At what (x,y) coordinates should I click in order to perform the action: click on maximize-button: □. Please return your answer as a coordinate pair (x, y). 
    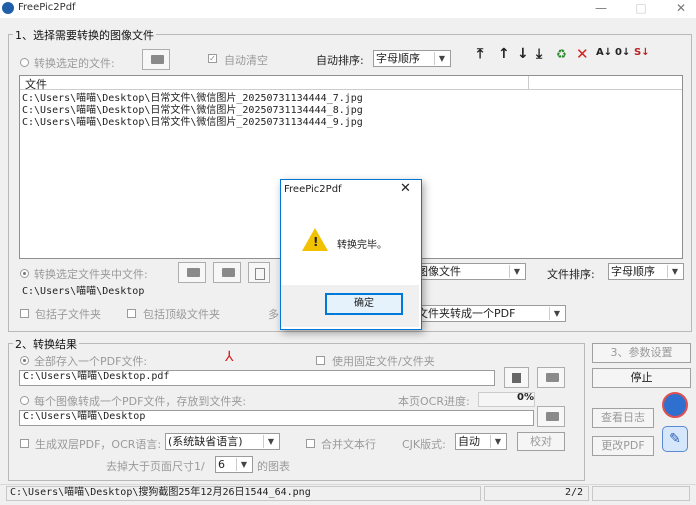
    Looking at the image, I should click on (641, 9).